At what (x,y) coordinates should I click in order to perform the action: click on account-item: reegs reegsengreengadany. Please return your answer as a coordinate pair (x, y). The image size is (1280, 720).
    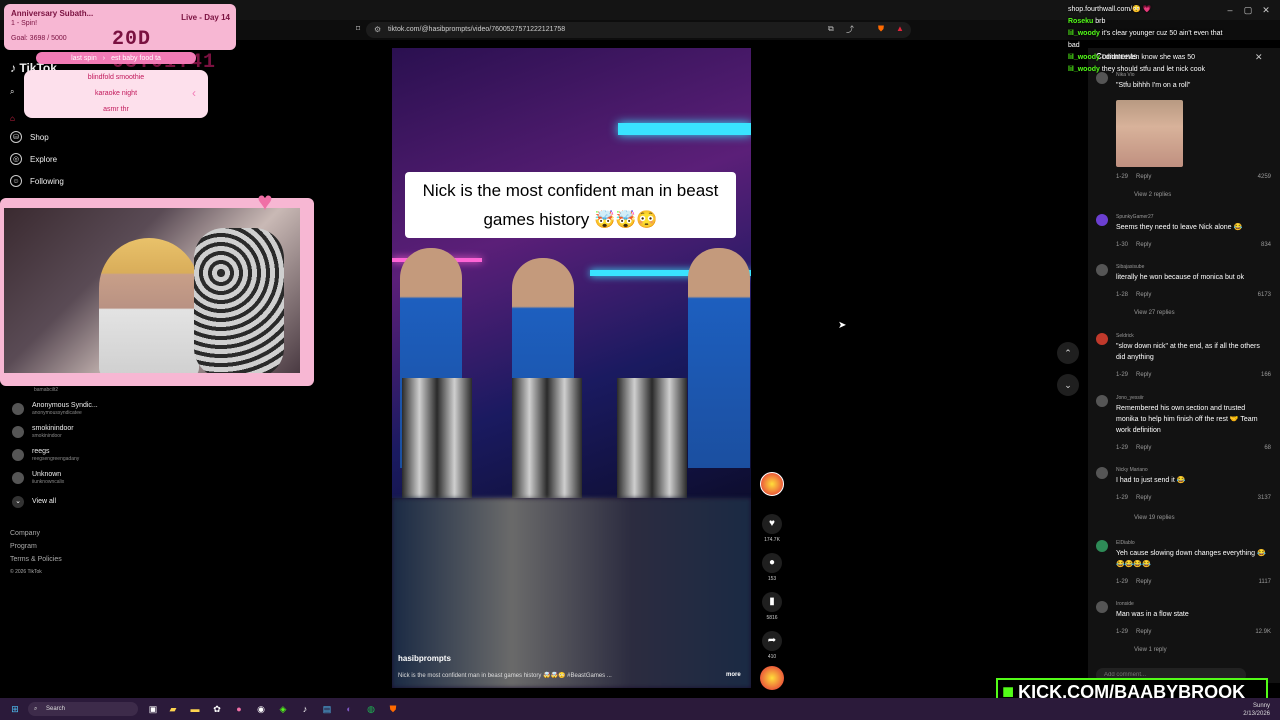
    Looking at the image, I should click on (45, 455).